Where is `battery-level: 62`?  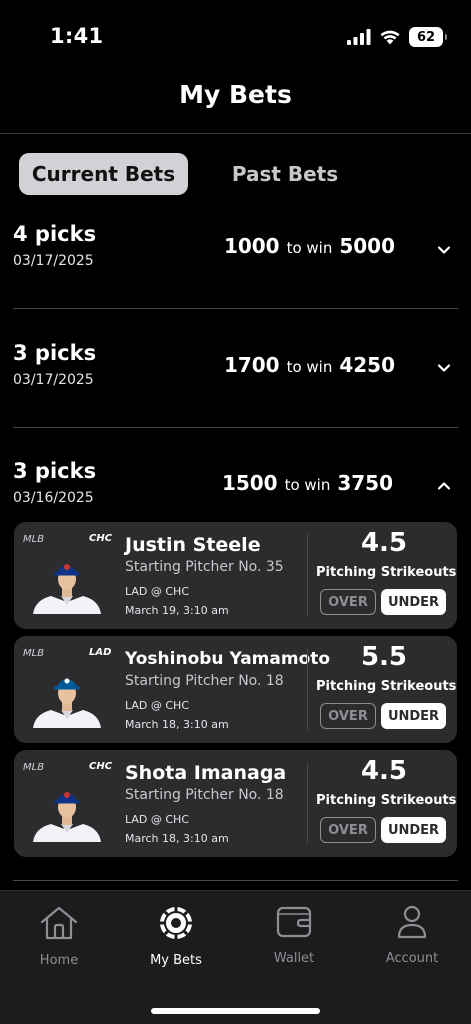 battery-level: 62 is located at coordinates (426, 37).